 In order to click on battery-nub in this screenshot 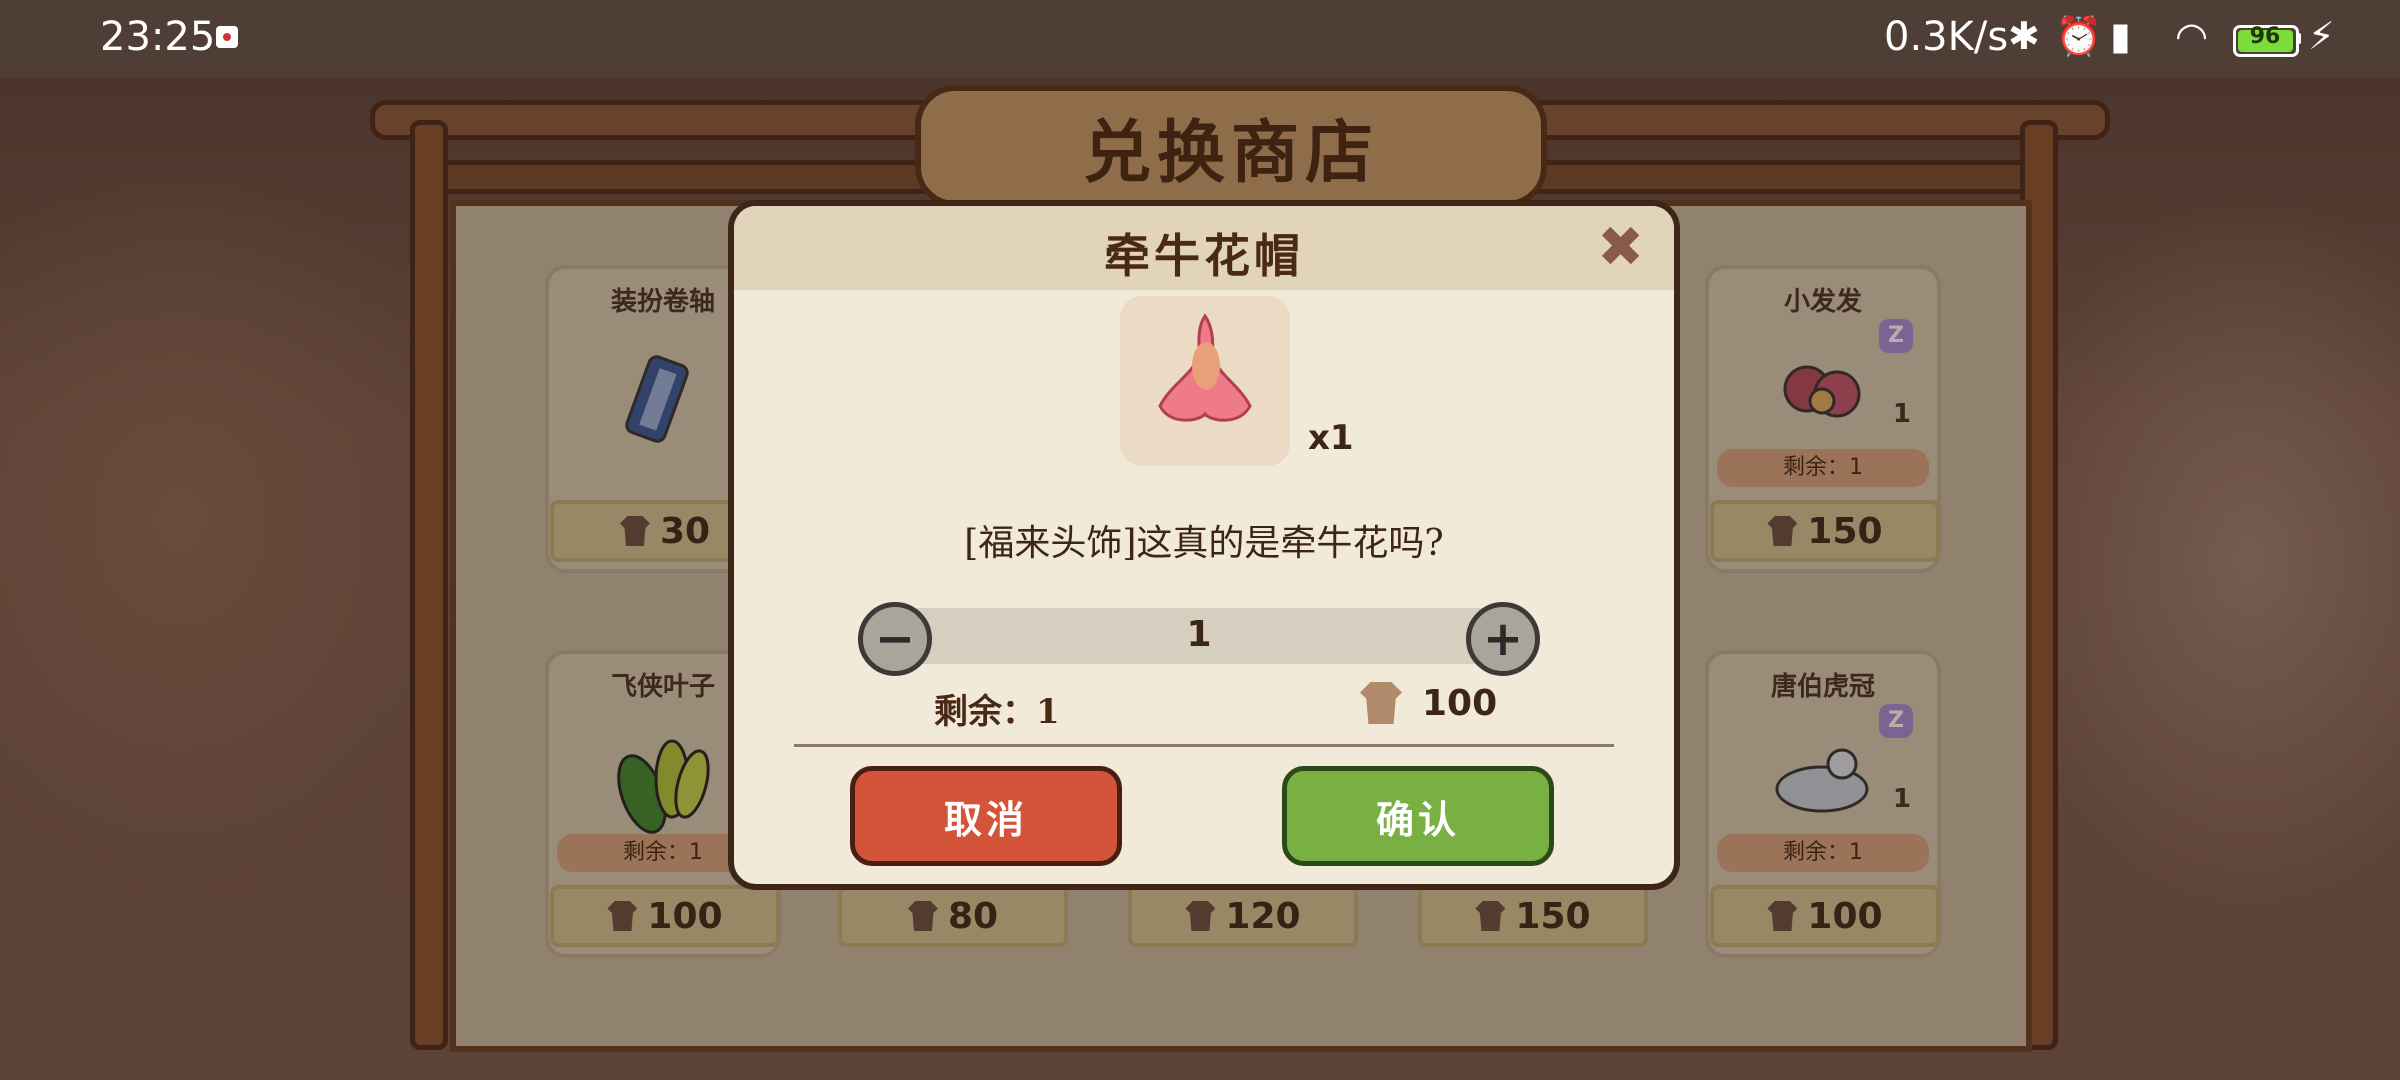, I will do `click(2298, 38)`.